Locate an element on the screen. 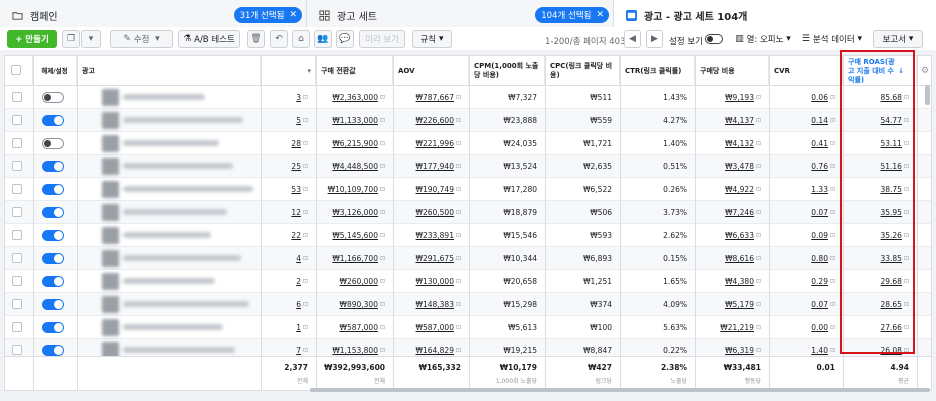 Image resolution: width=936 pixels, height=401 pixels. cell-aov: ₩291,675 ⊡ is located at coordinates (431, 258).